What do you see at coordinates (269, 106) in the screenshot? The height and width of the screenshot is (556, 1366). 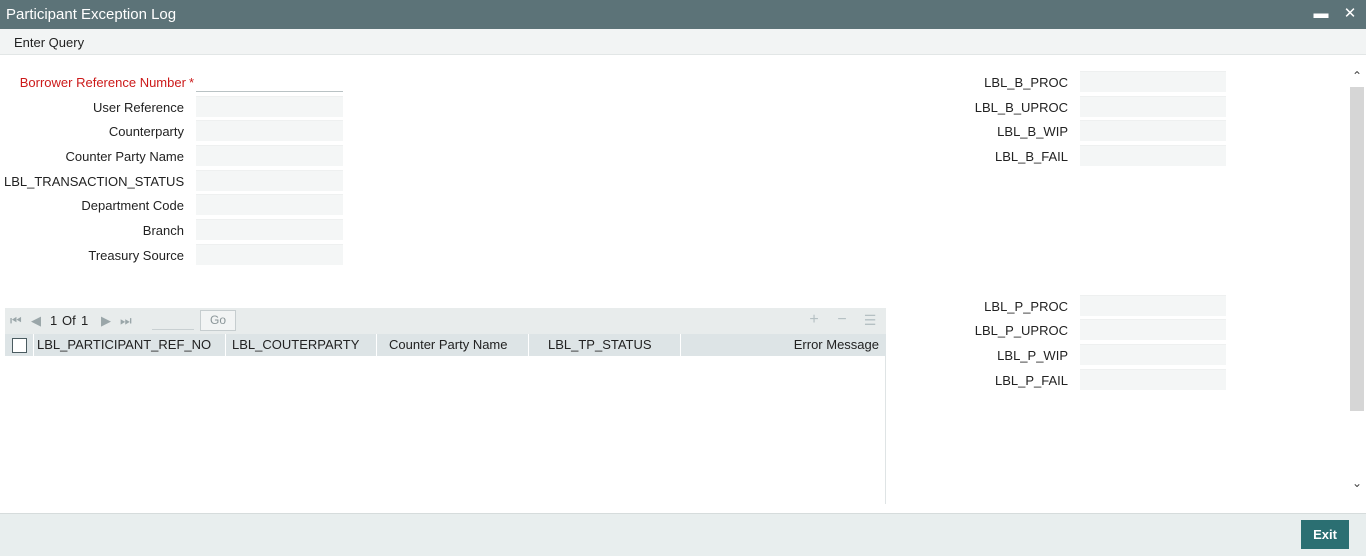 I see `user-reference-input` at bounding box center [269, 106].